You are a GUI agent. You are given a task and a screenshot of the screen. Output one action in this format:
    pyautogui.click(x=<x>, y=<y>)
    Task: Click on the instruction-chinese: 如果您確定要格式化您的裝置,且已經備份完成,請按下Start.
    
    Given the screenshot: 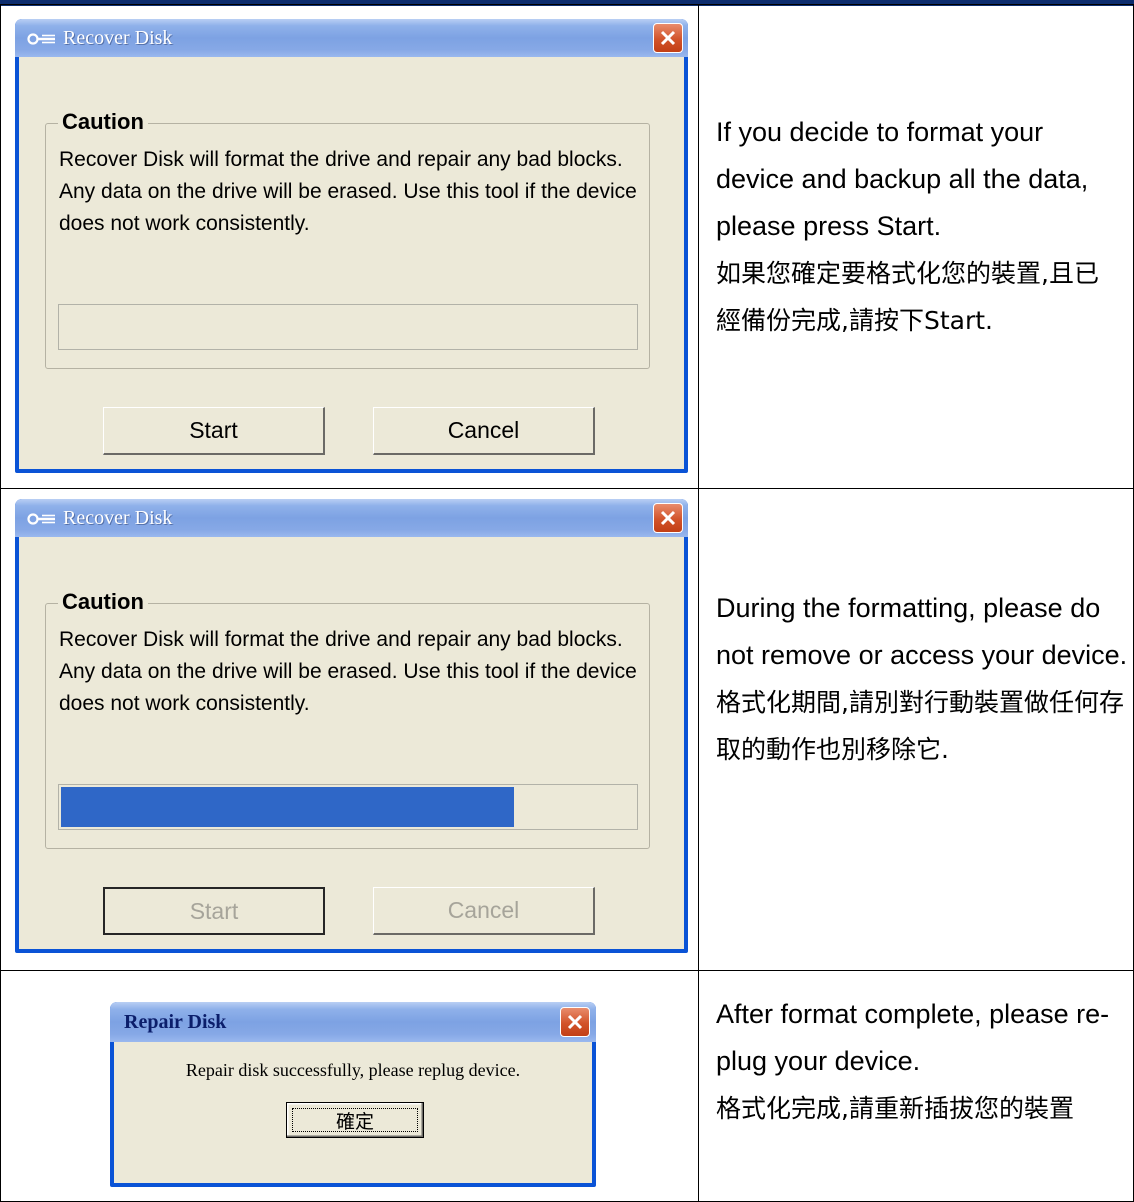 What is the action you would take?
    pyautogui.click(x=907, y=297)
    